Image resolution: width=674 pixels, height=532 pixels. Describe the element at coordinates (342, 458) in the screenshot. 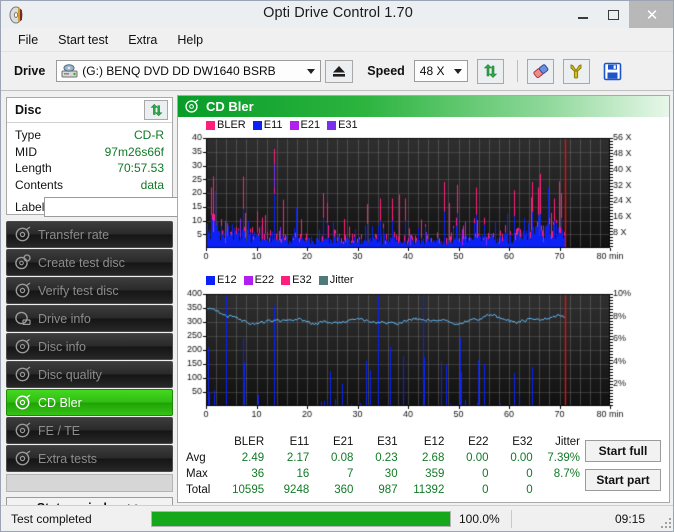

I see `cell-avg-e21: 0.08` at that location.